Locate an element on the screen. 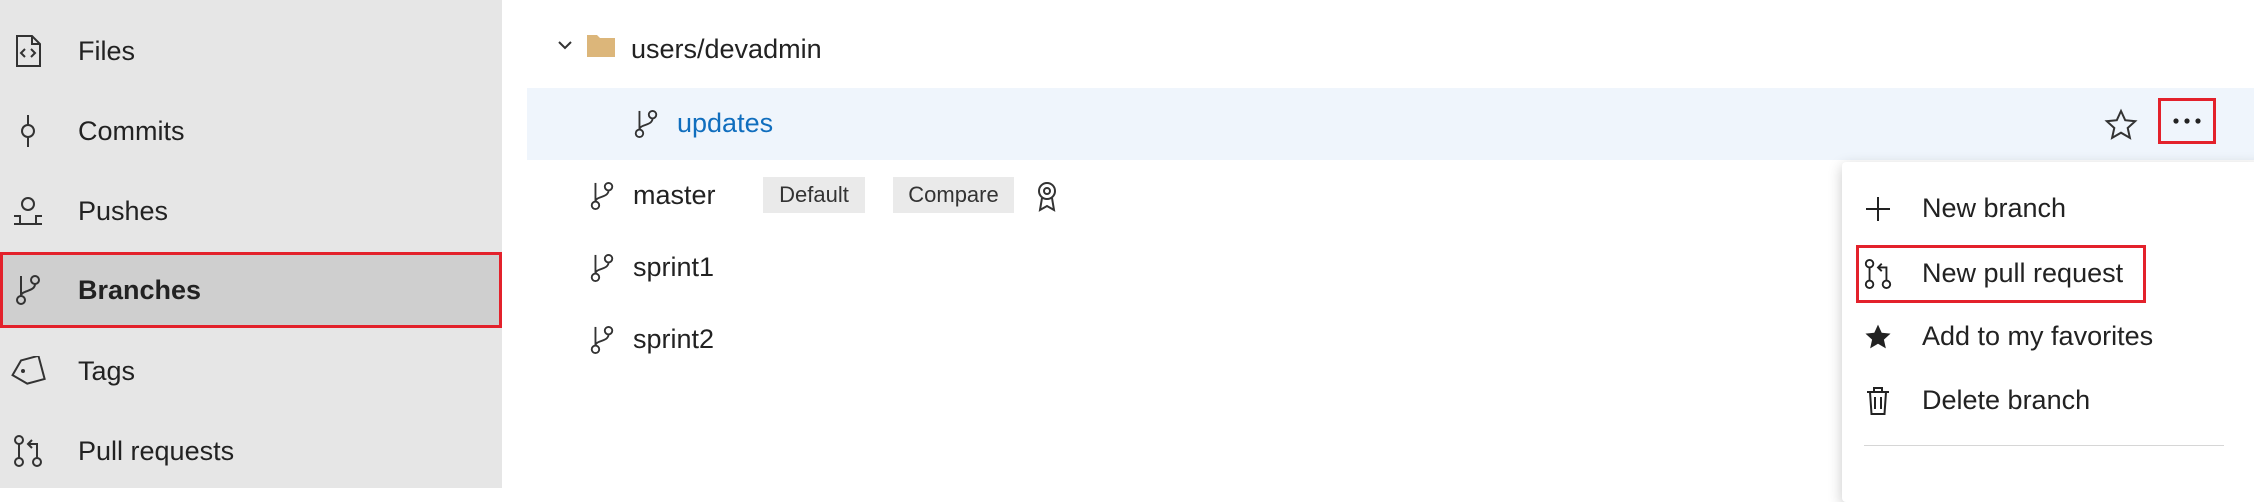 This screenshot has width=2254, height=502. folder-name: users/devadmin is located at coordinates (726, 49).